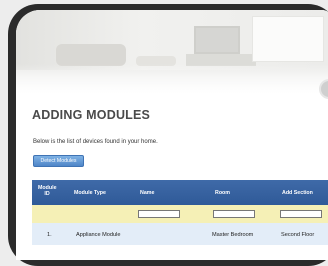 The height and width of the screenshot is (266, 328). Describe the element at coordinates (58, 161) in the screenshot. I see `detect-modules-button: Detect Modules` at that location.